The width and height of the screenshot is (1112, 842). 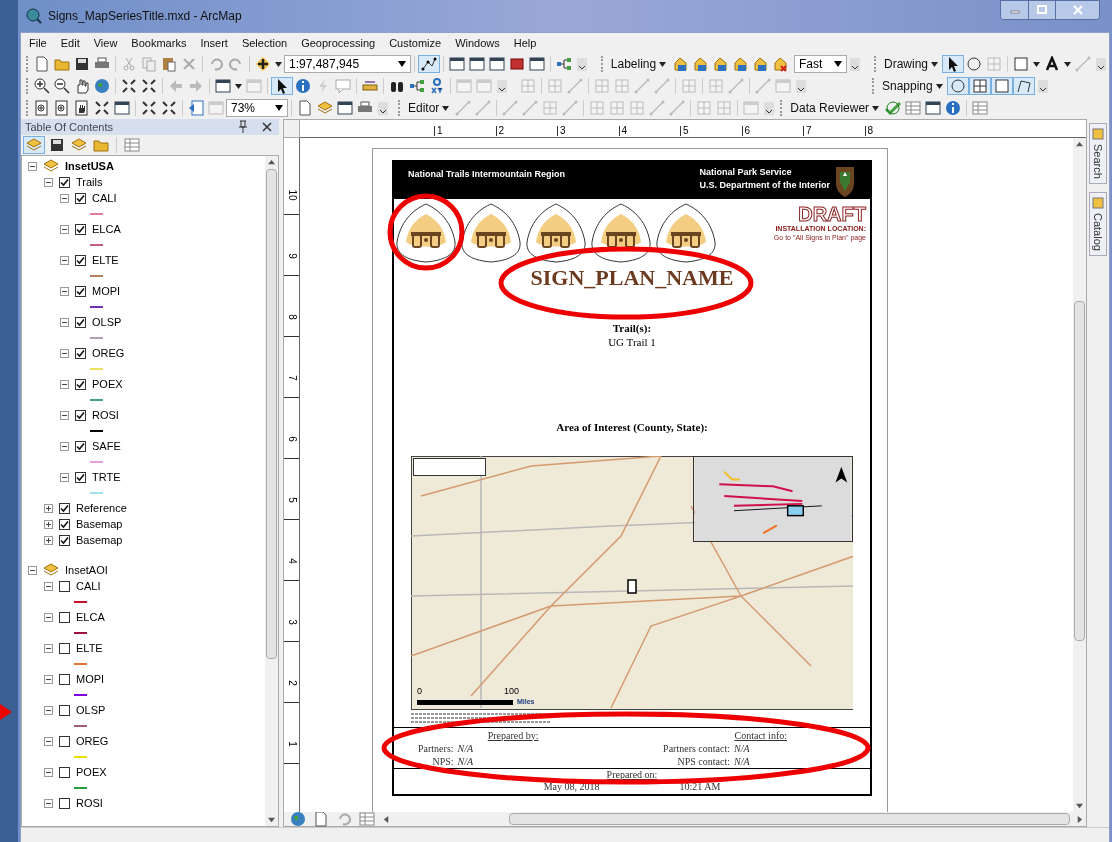 I want to click on back-extent-icon, so click(x=196, y=108).